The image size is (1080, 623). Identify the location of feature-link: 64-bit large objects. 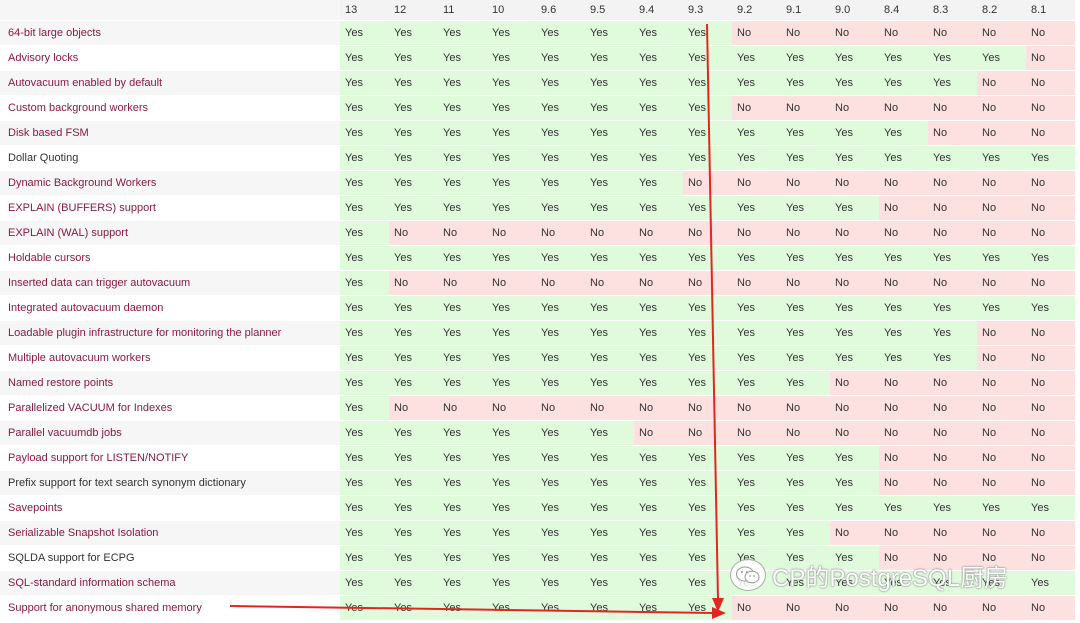
(170, 33).